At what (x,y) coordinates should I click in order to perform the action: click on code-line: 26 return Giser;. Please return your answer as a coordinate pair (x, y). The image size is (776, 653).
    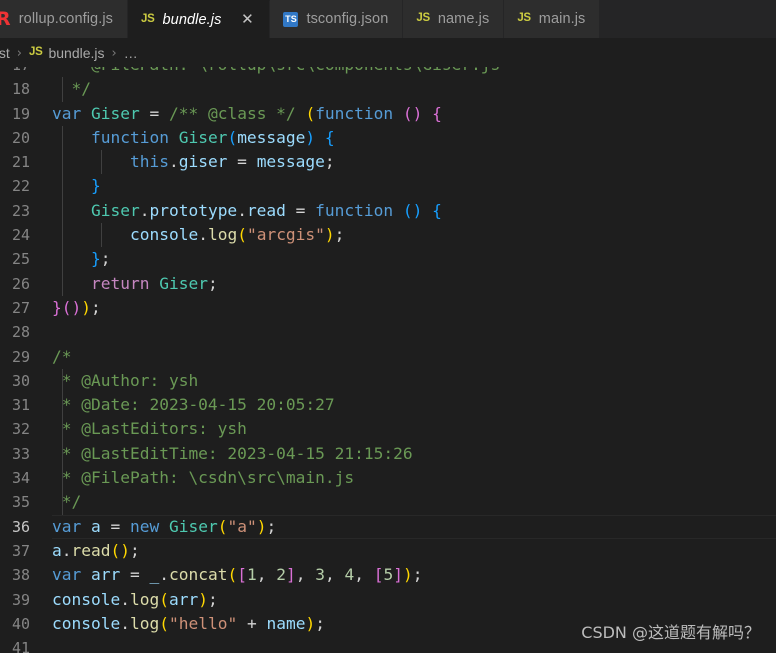
    Looking at the image, I should click on (388, 283).